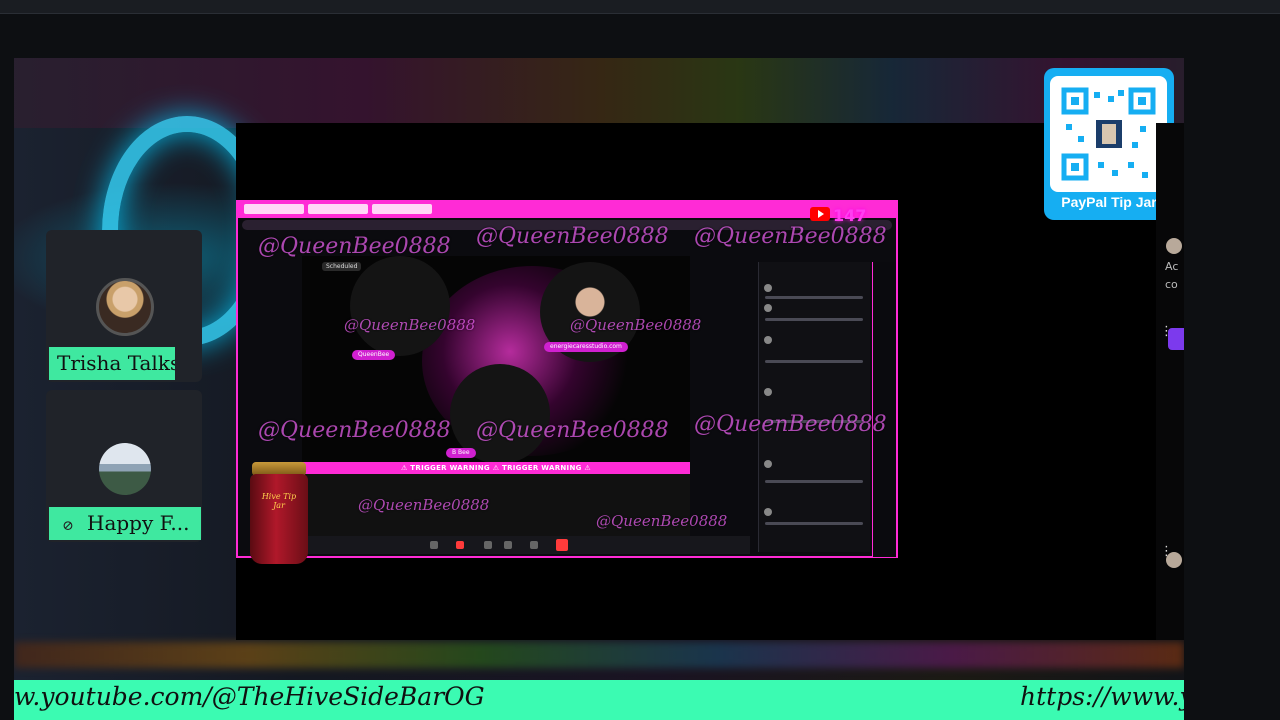  What do you see at coordinates (279, 519) in the screenshot?
I see `jar-body` at bounding box center [279, 519].